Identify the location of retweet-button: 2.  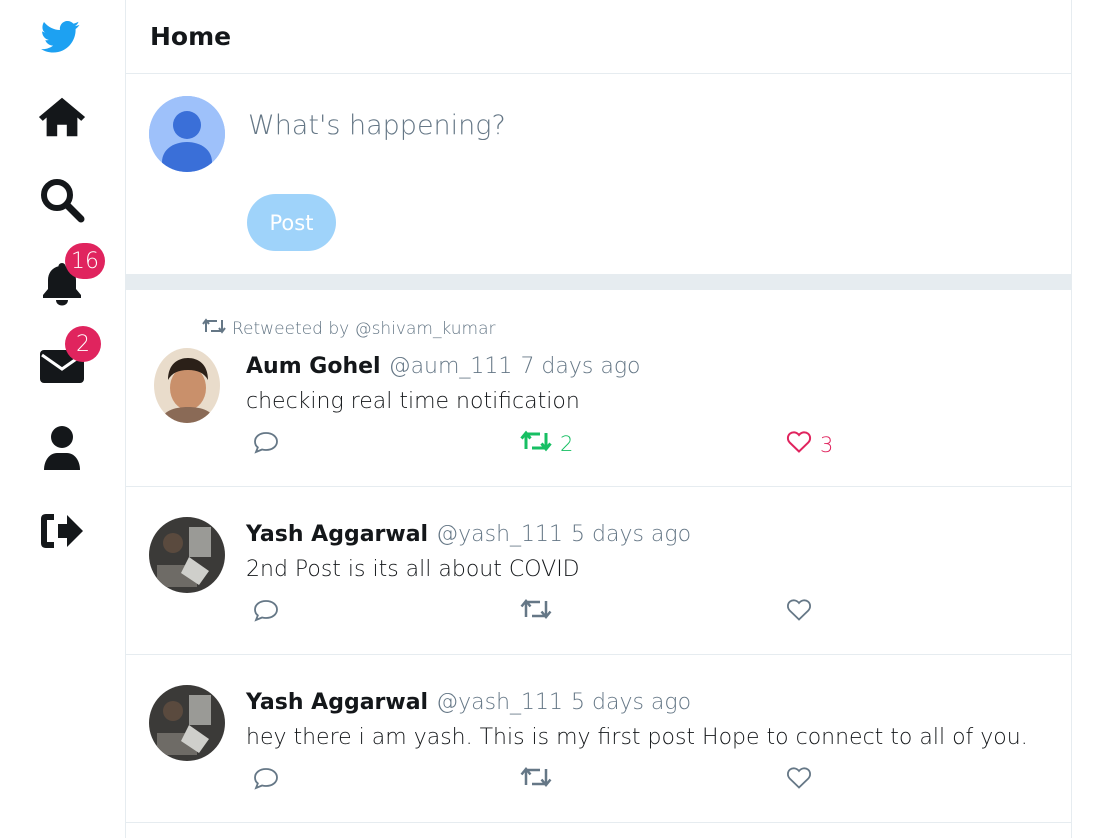
(546, 443).